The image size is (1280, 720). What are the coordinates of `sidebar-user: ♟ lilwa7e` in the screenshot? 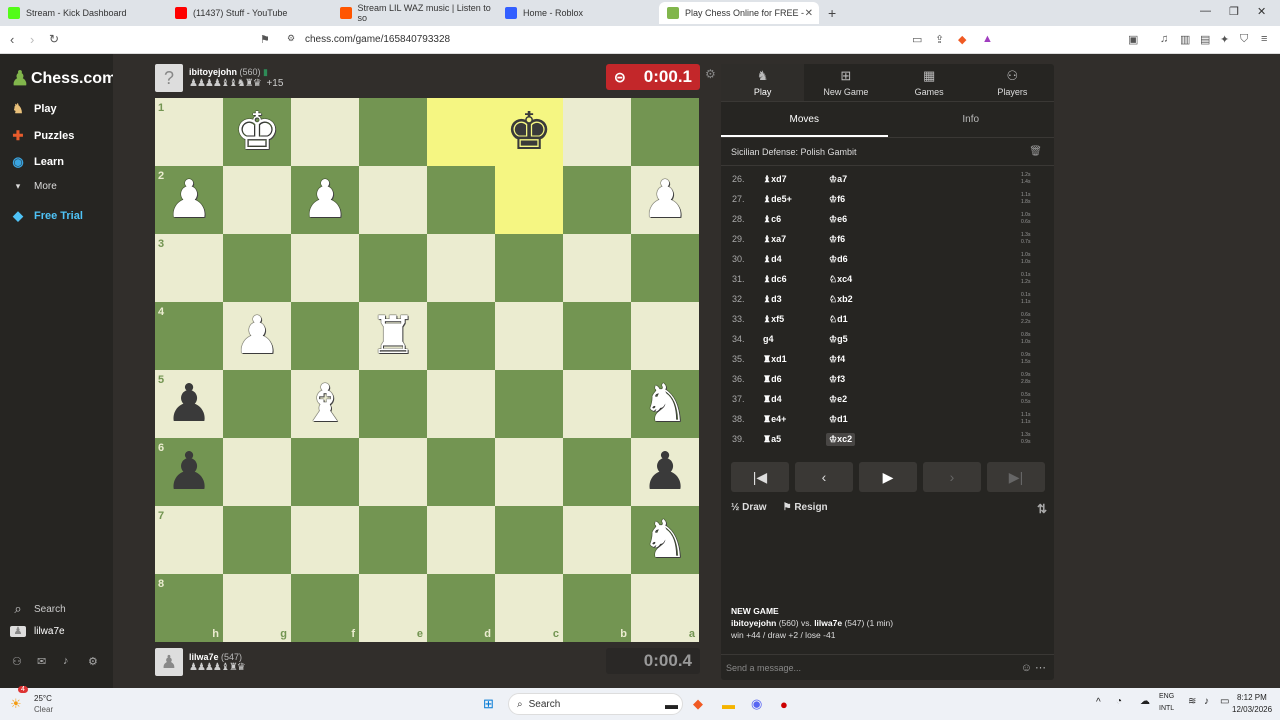 It's located at (37, 631).